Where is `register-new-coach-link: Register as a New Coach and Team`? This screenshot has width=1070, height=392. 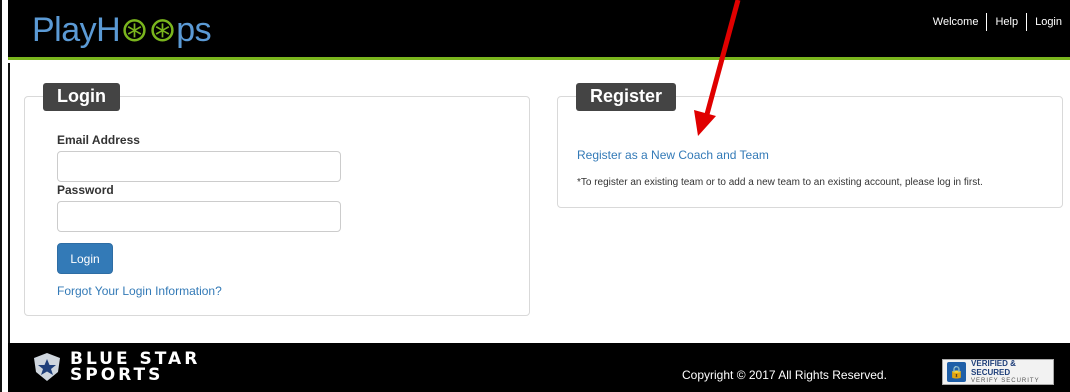
register-new-coach-link: Register as a New Coach and Team is located at coordinates (673, 155).